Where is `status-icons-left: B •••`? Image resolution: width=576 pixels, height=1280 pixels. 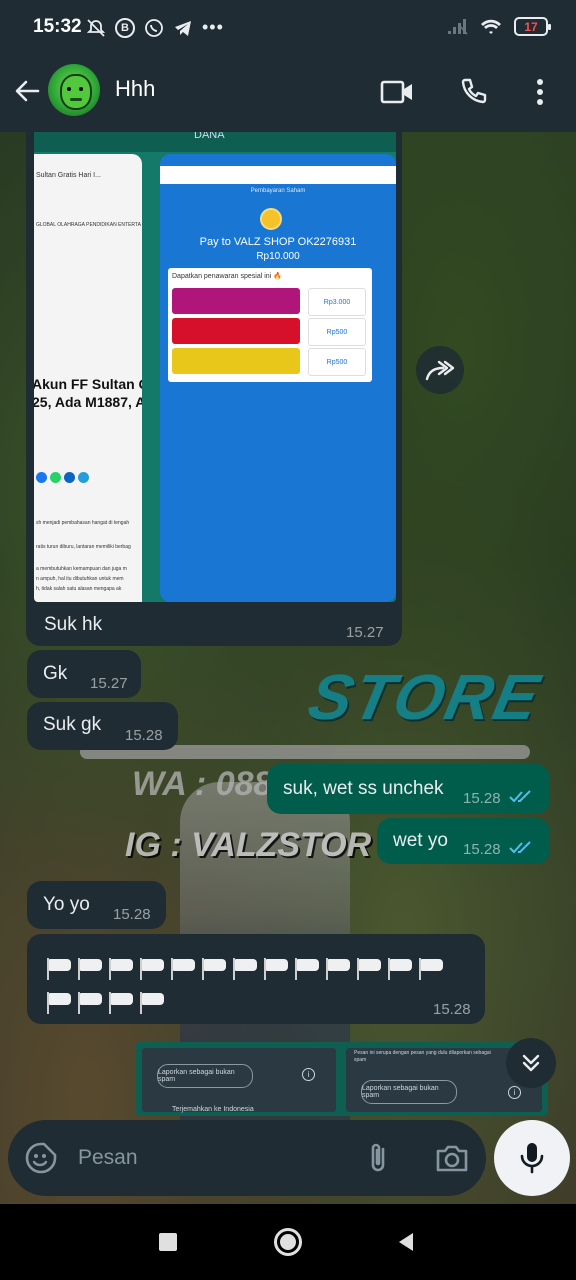 status-icons-left: B ••• is located at coordinates (155, 27).